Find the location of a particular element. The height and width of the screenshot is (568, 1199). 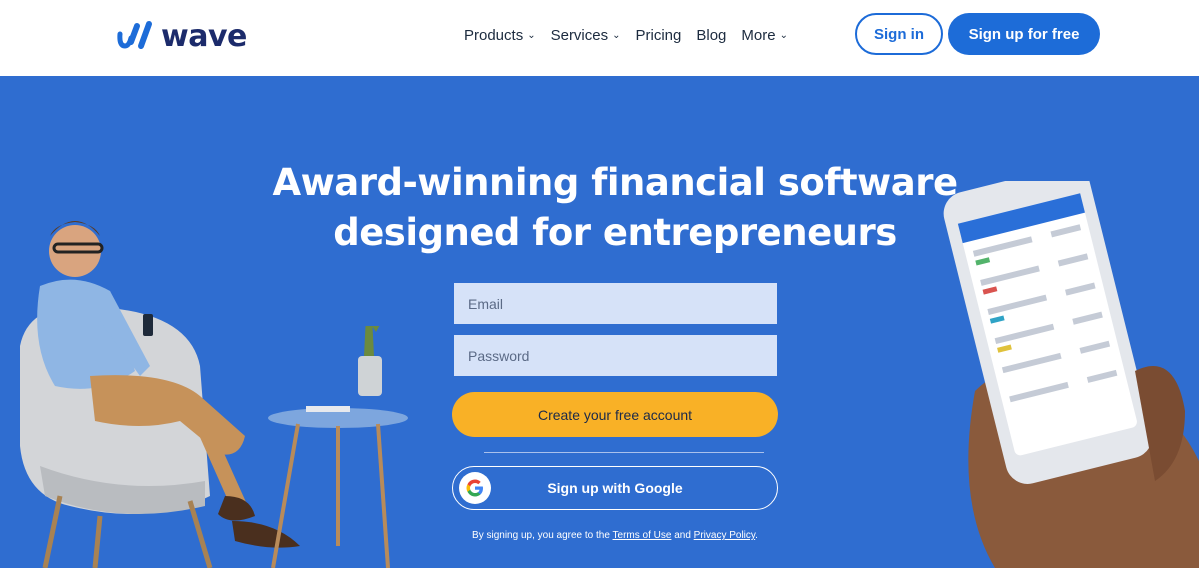

nav-label: More is located at coordinates (758, 35).